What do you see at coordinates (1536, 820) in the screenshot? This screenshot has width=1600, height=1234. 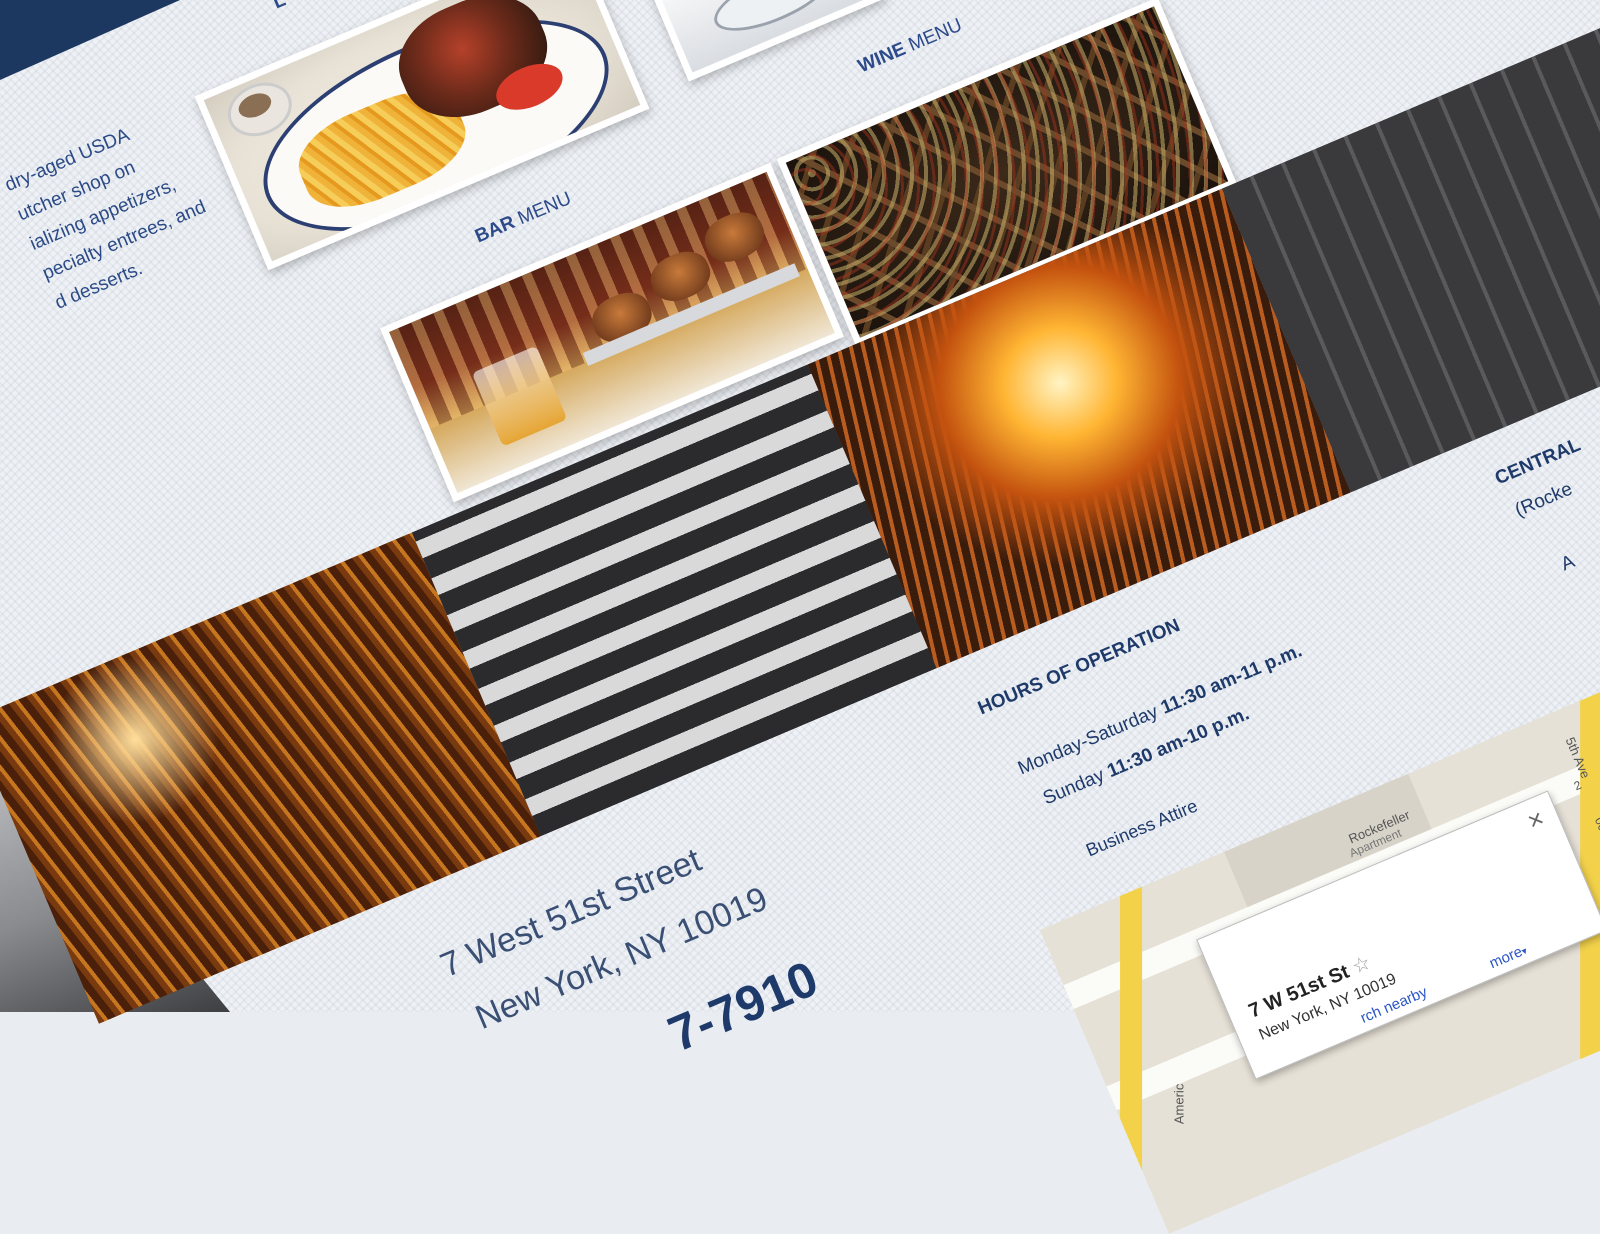 I see `close-icon: ×` at bounding box center [1536, 820].